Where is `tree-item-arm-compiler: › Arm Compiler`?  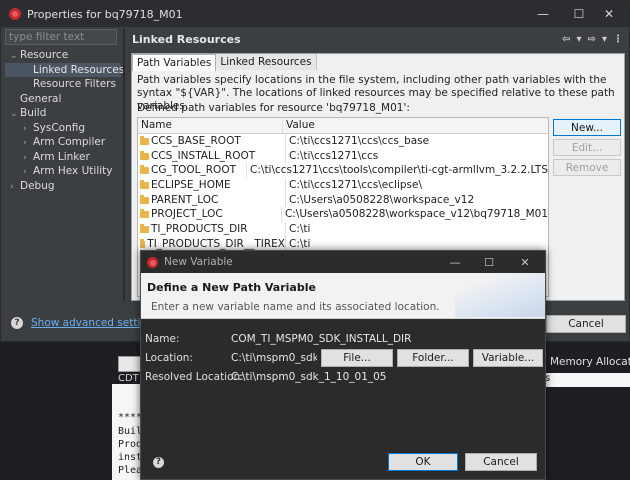 tree-item-arm-compiler: › Arm Compiler is located at coordinates (63, 142).